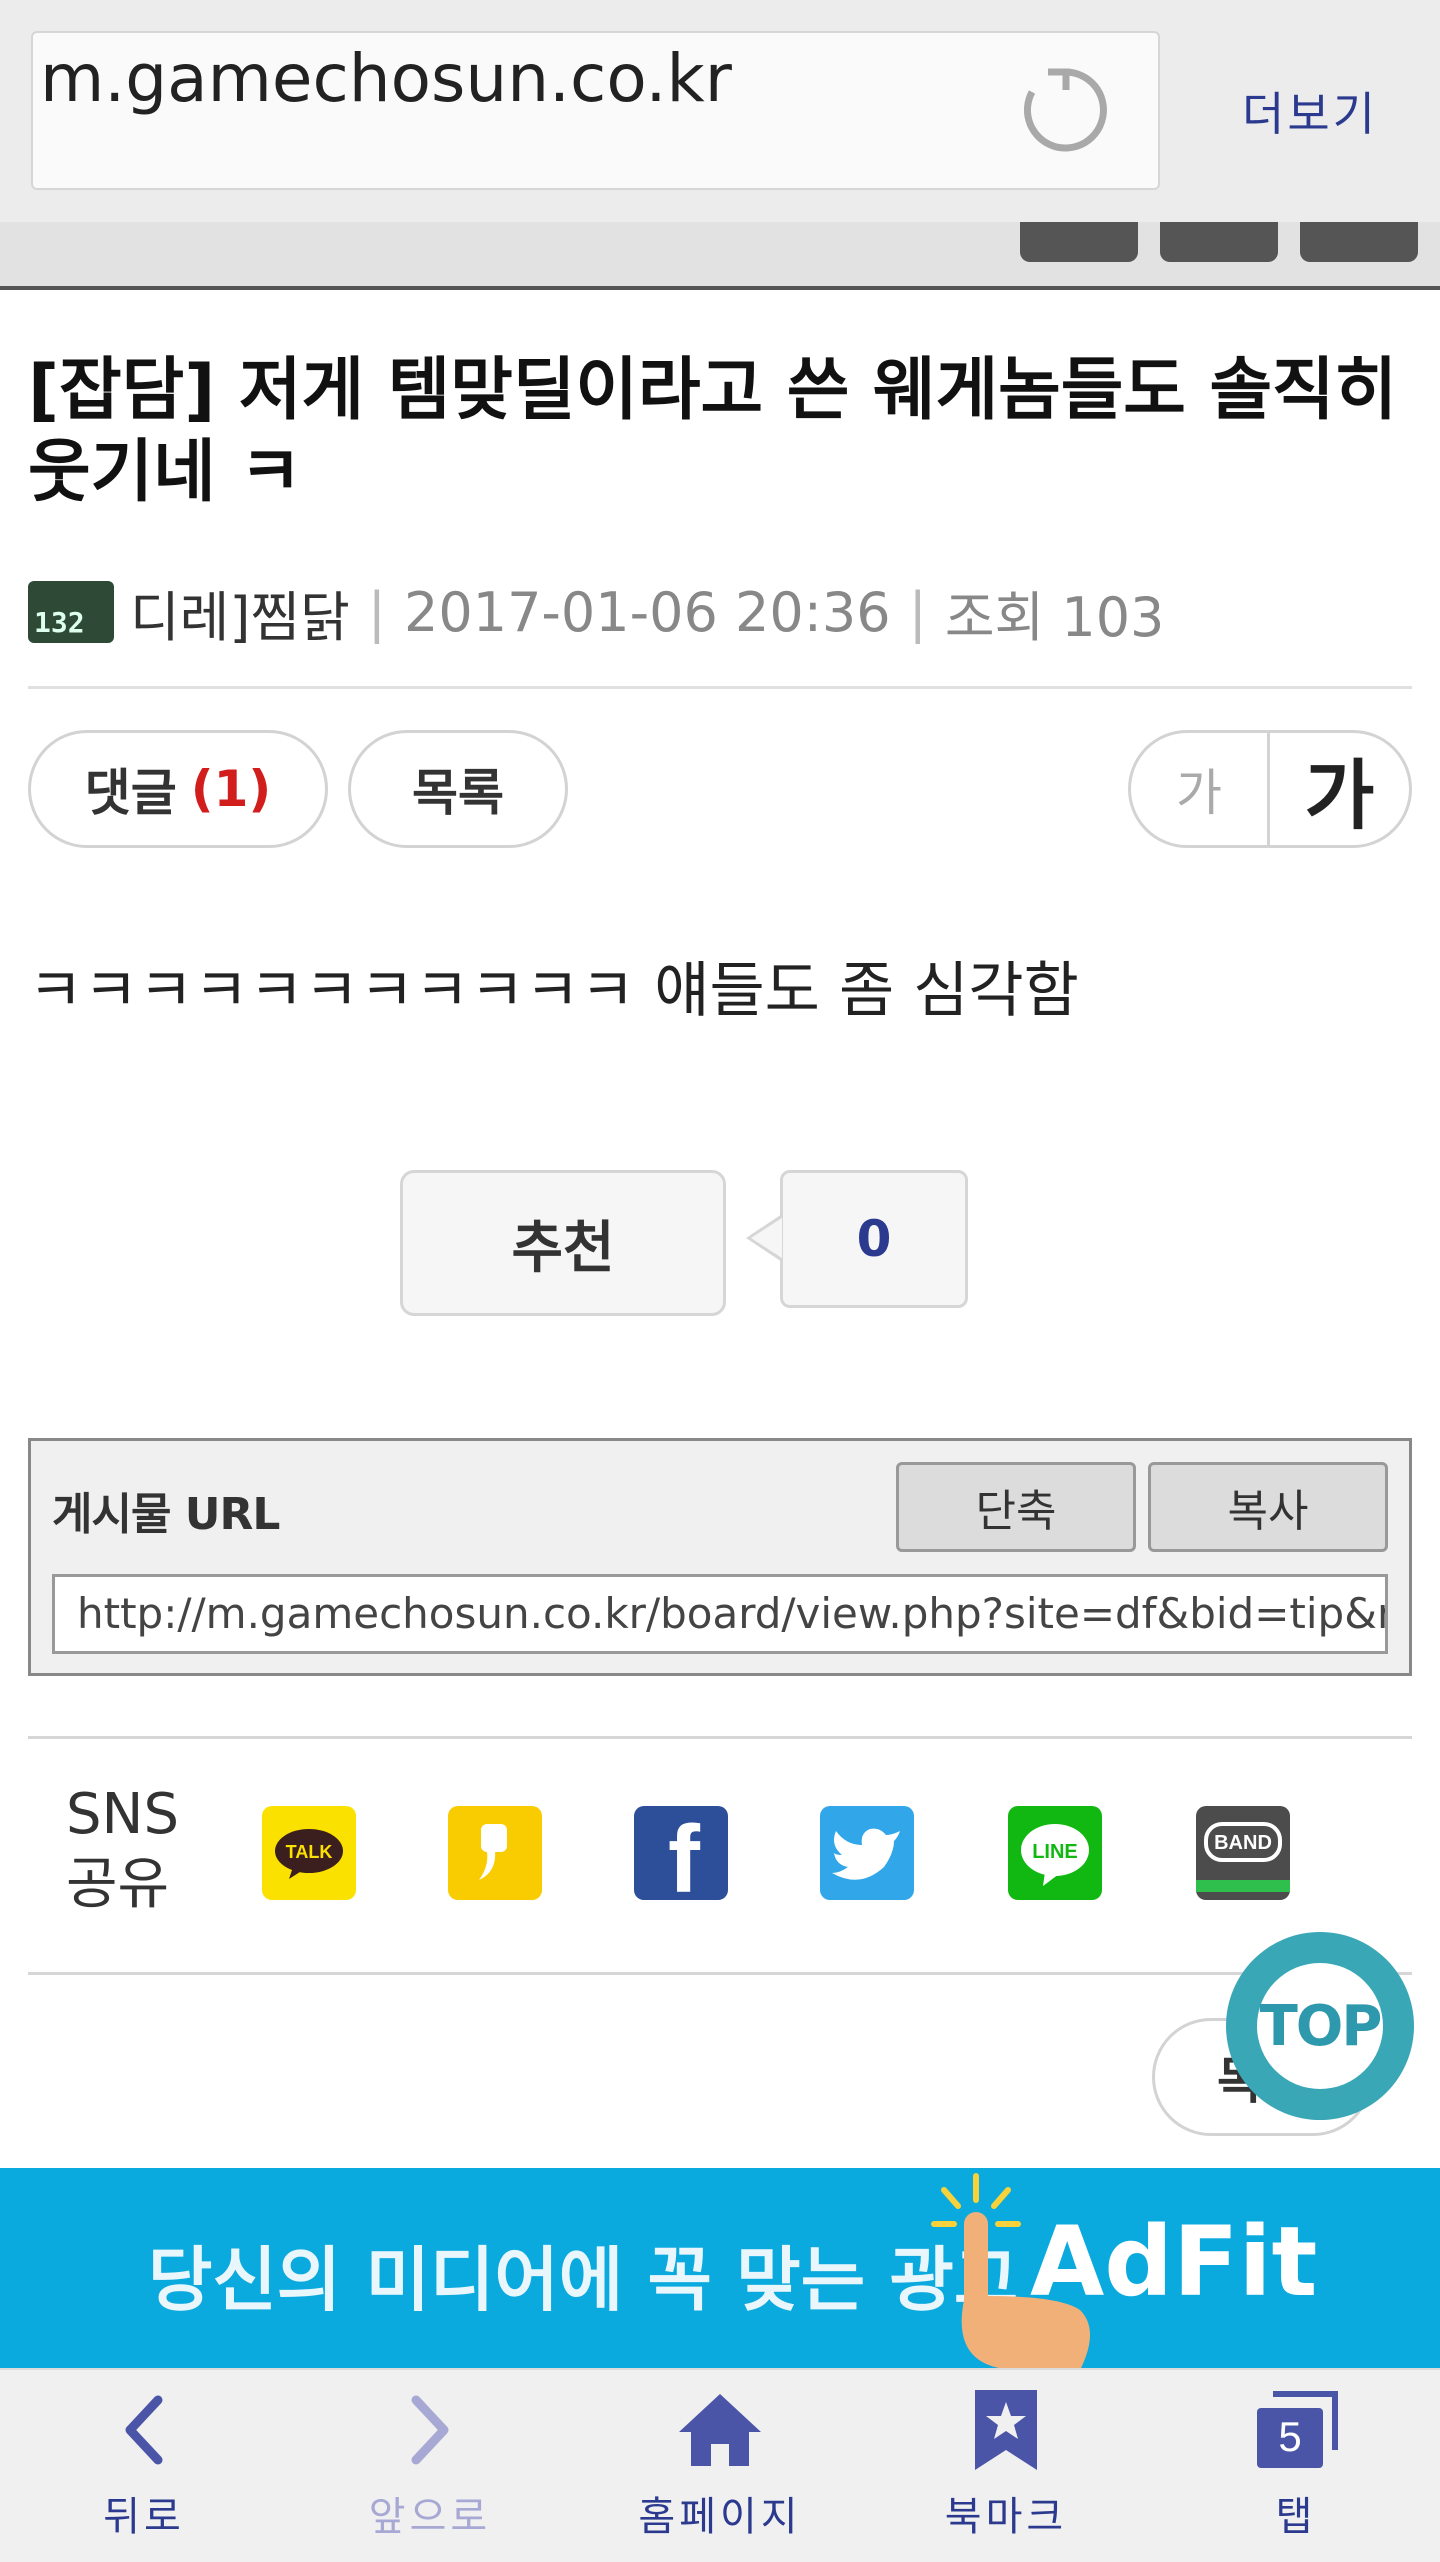  Describe the element at coordinates (1054, 617) in the screenshot. I see `post-views: 조회 103` at that location.